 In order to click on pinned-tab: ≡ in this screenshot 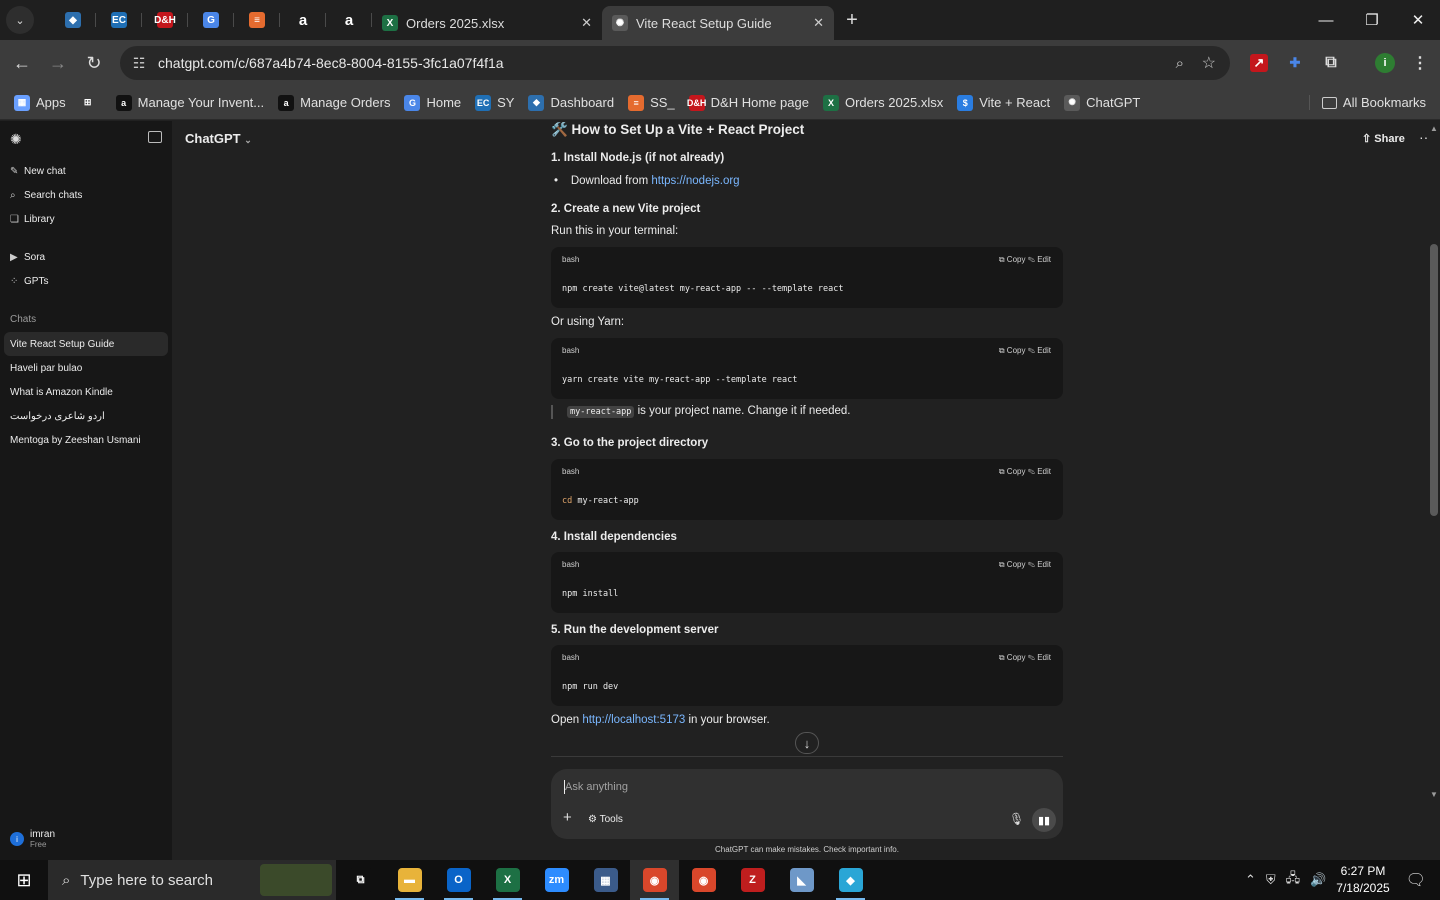, I will do `click(257, 20)`.